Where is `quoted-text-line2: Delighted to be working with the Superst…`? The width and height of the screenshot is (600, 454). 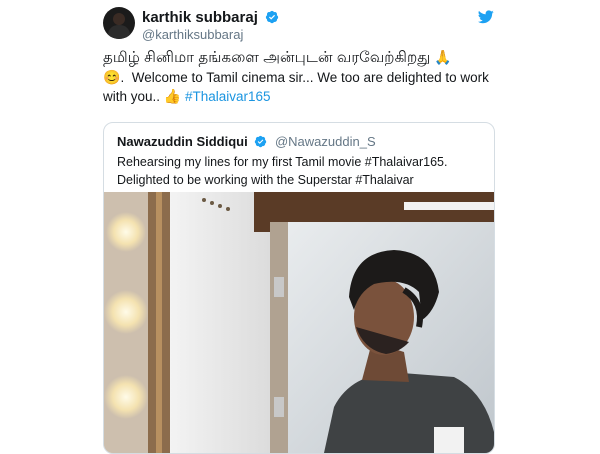
quoted-text-line2: Delighted to be working with the Superst… is located at coordinates (265, 180).